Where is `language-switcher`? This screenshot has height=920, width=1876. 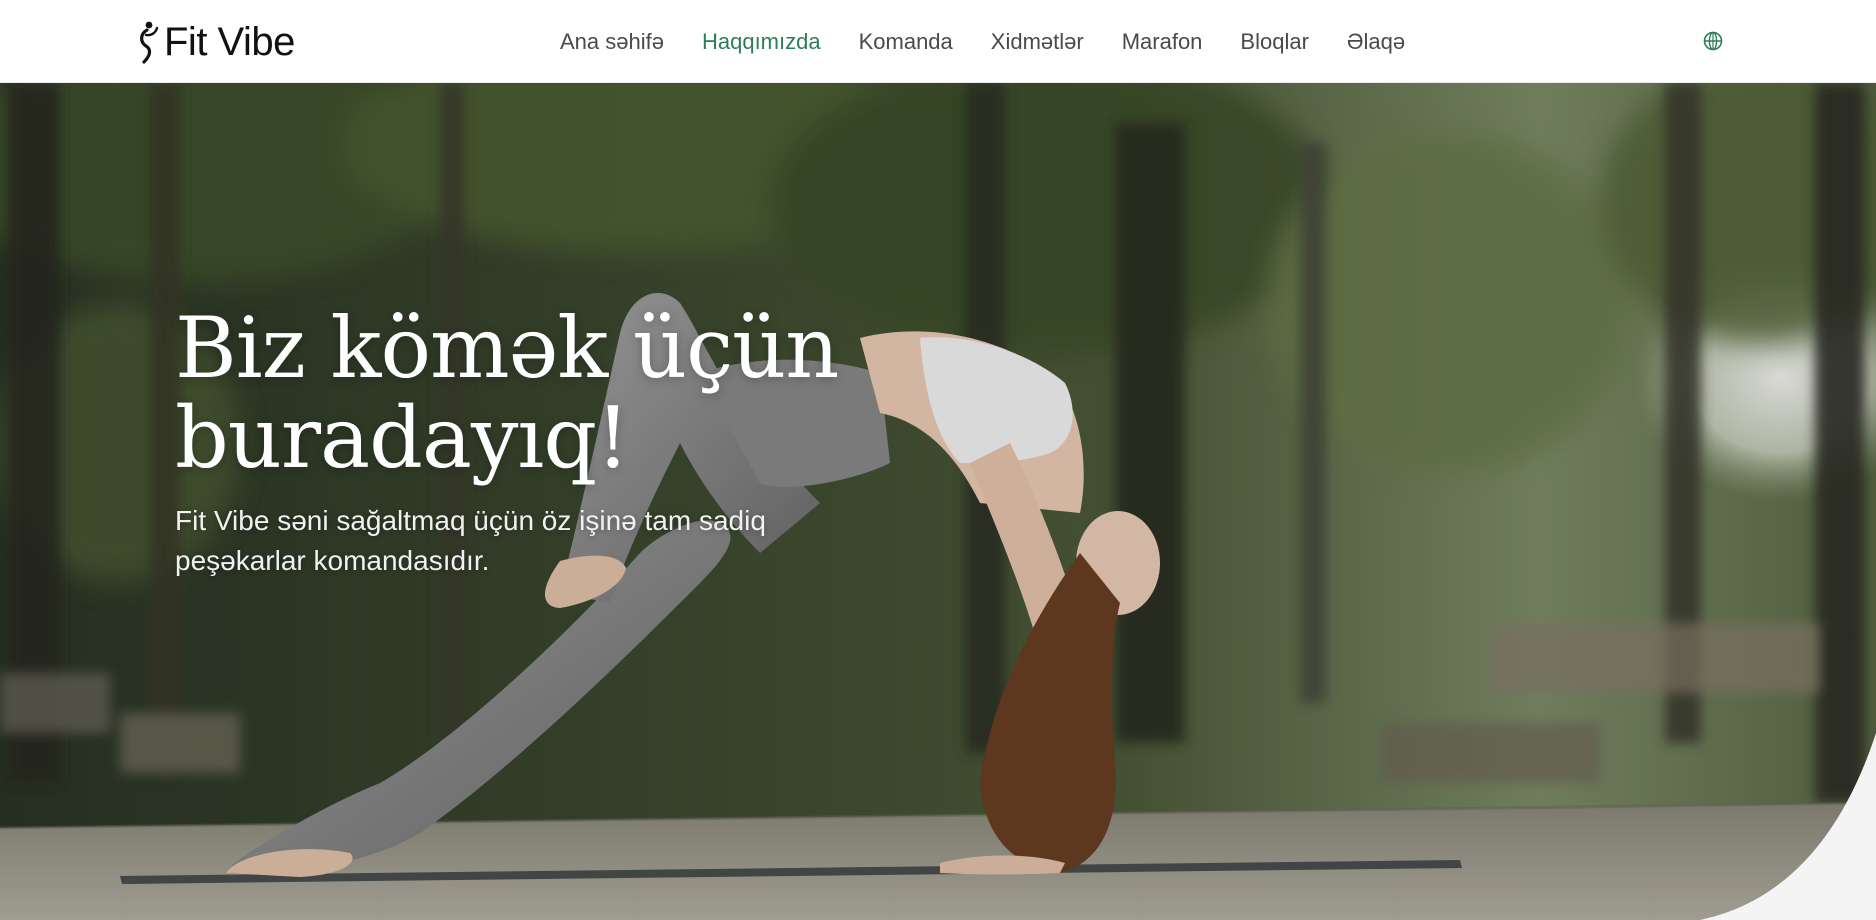
language-switcher is located at coordinates (1713, 41).